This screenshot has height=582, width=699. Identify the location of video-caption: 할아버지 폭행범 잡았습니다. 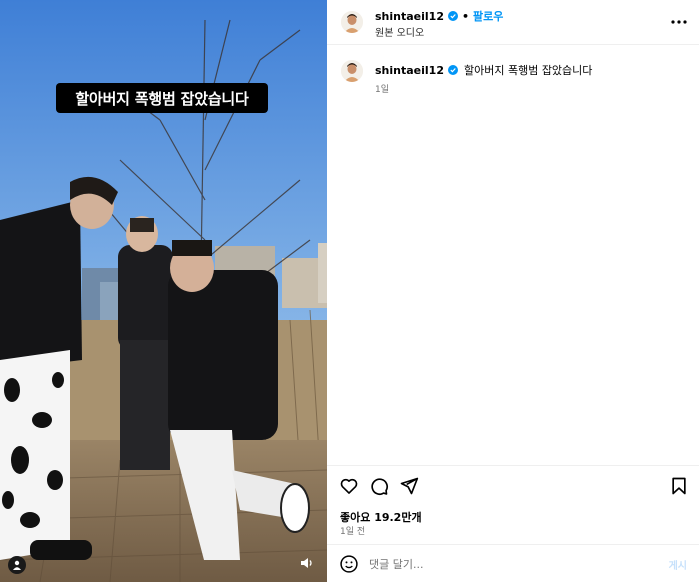
(162, 98).